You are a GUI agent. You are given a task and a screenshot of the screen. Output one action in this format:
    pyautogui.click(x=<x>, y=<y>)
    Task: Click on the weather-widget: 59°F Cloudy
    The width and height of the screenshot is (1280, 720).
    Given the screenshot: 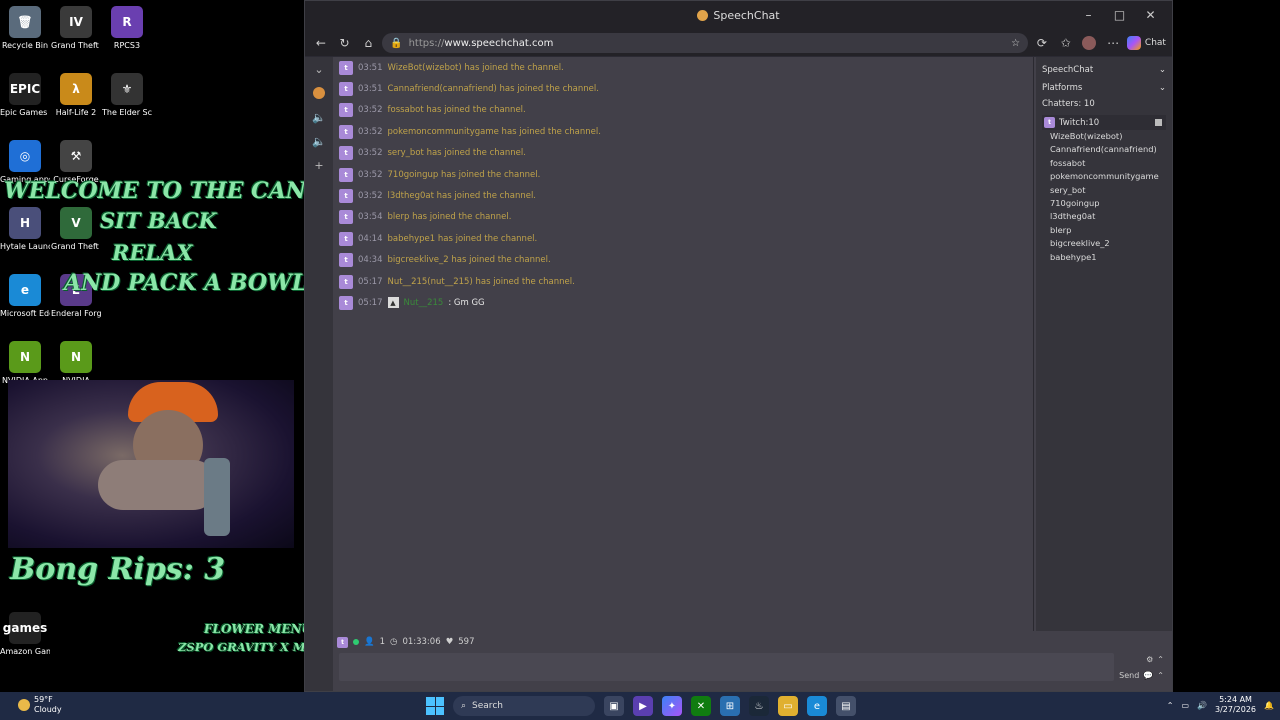 What is the action you would take?
    pyautogui.click(x=40, y=705)
    